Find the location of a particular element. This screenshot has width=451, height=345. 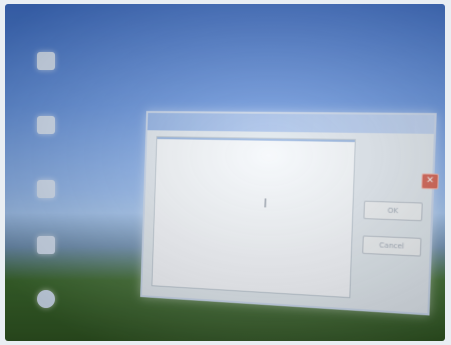

screen-title is located at coordinates (41, 19).